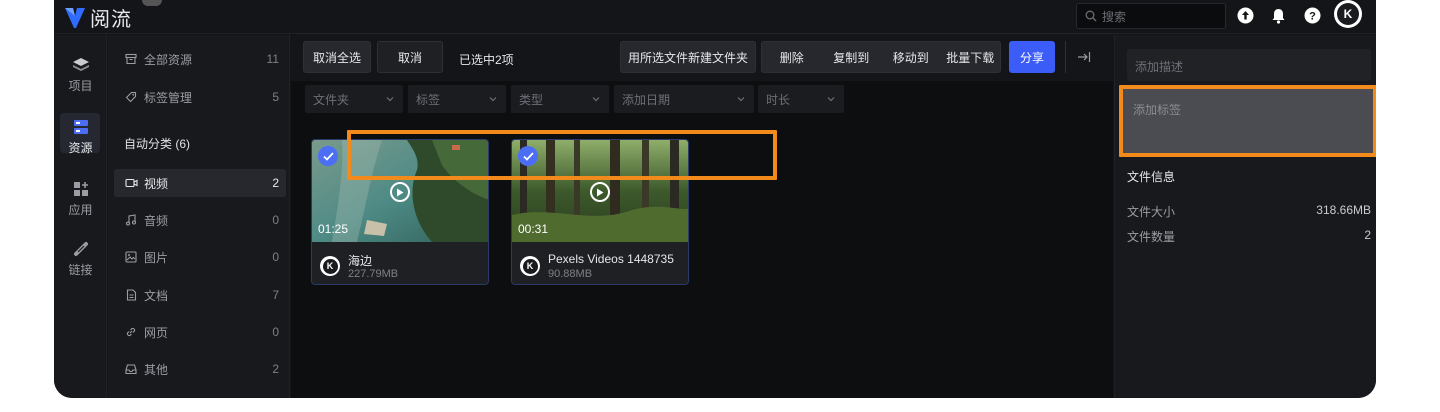  Describe the element at coordinates (131, 369) in the screenshot. I see `inbox-icon` at that location.